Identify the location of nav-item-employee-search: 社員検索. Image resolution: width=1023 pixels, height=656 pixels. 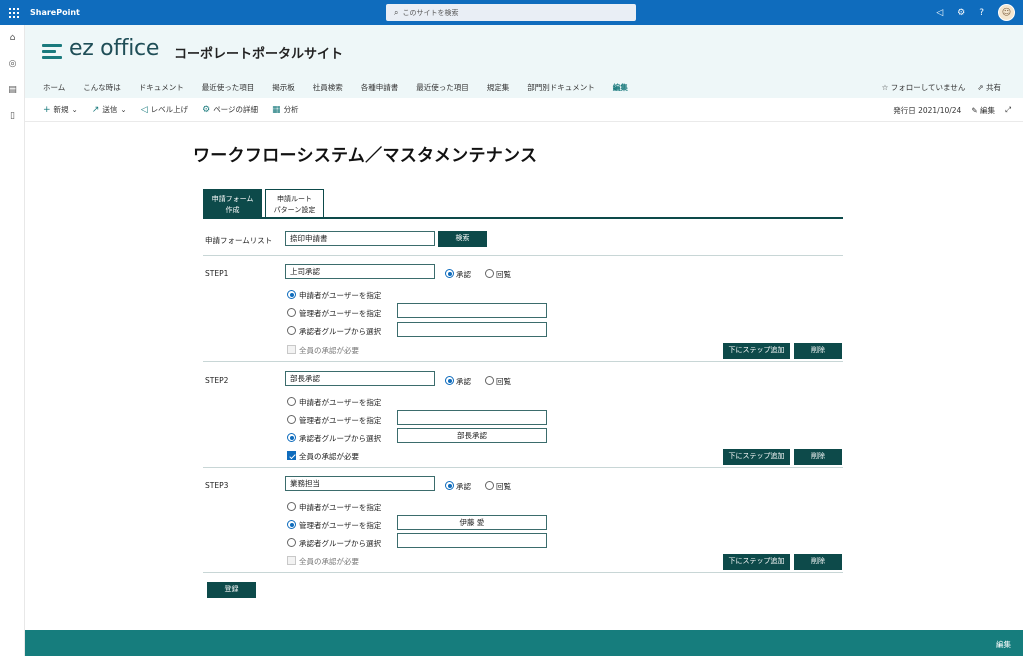
(328, 87).